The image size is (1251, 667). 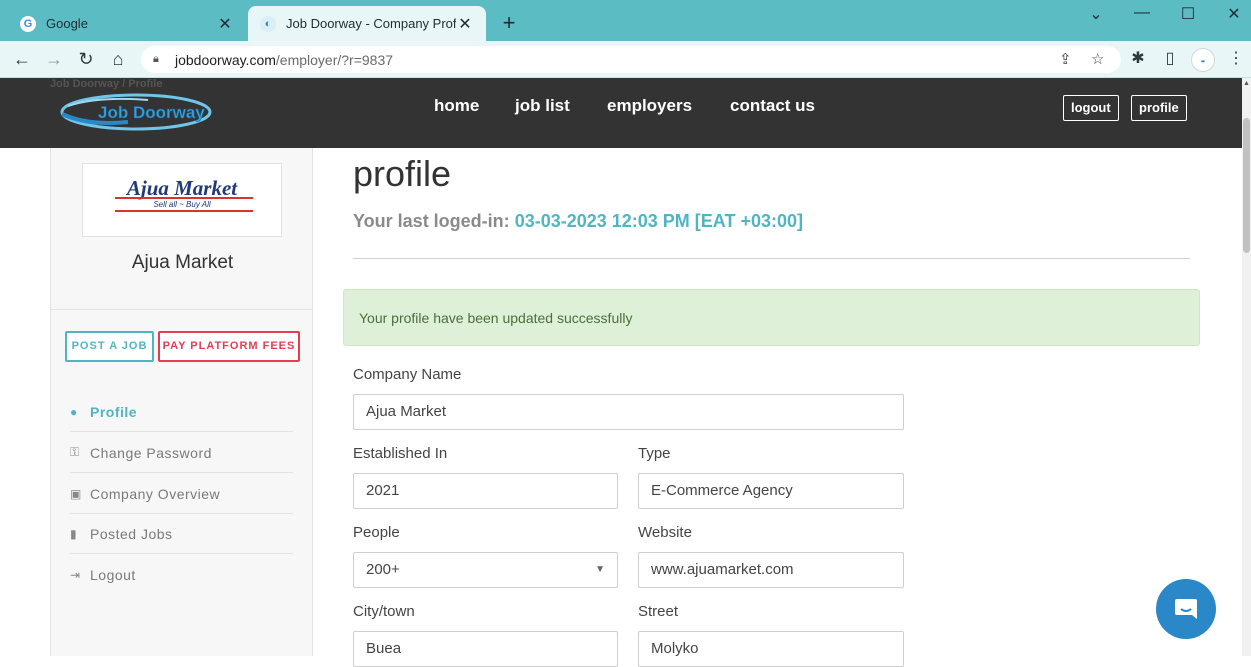 What do you see at coordinates (1246, 185) in the screenshot?
I see `scroll-thumb` at bounding box center [1246, 185].